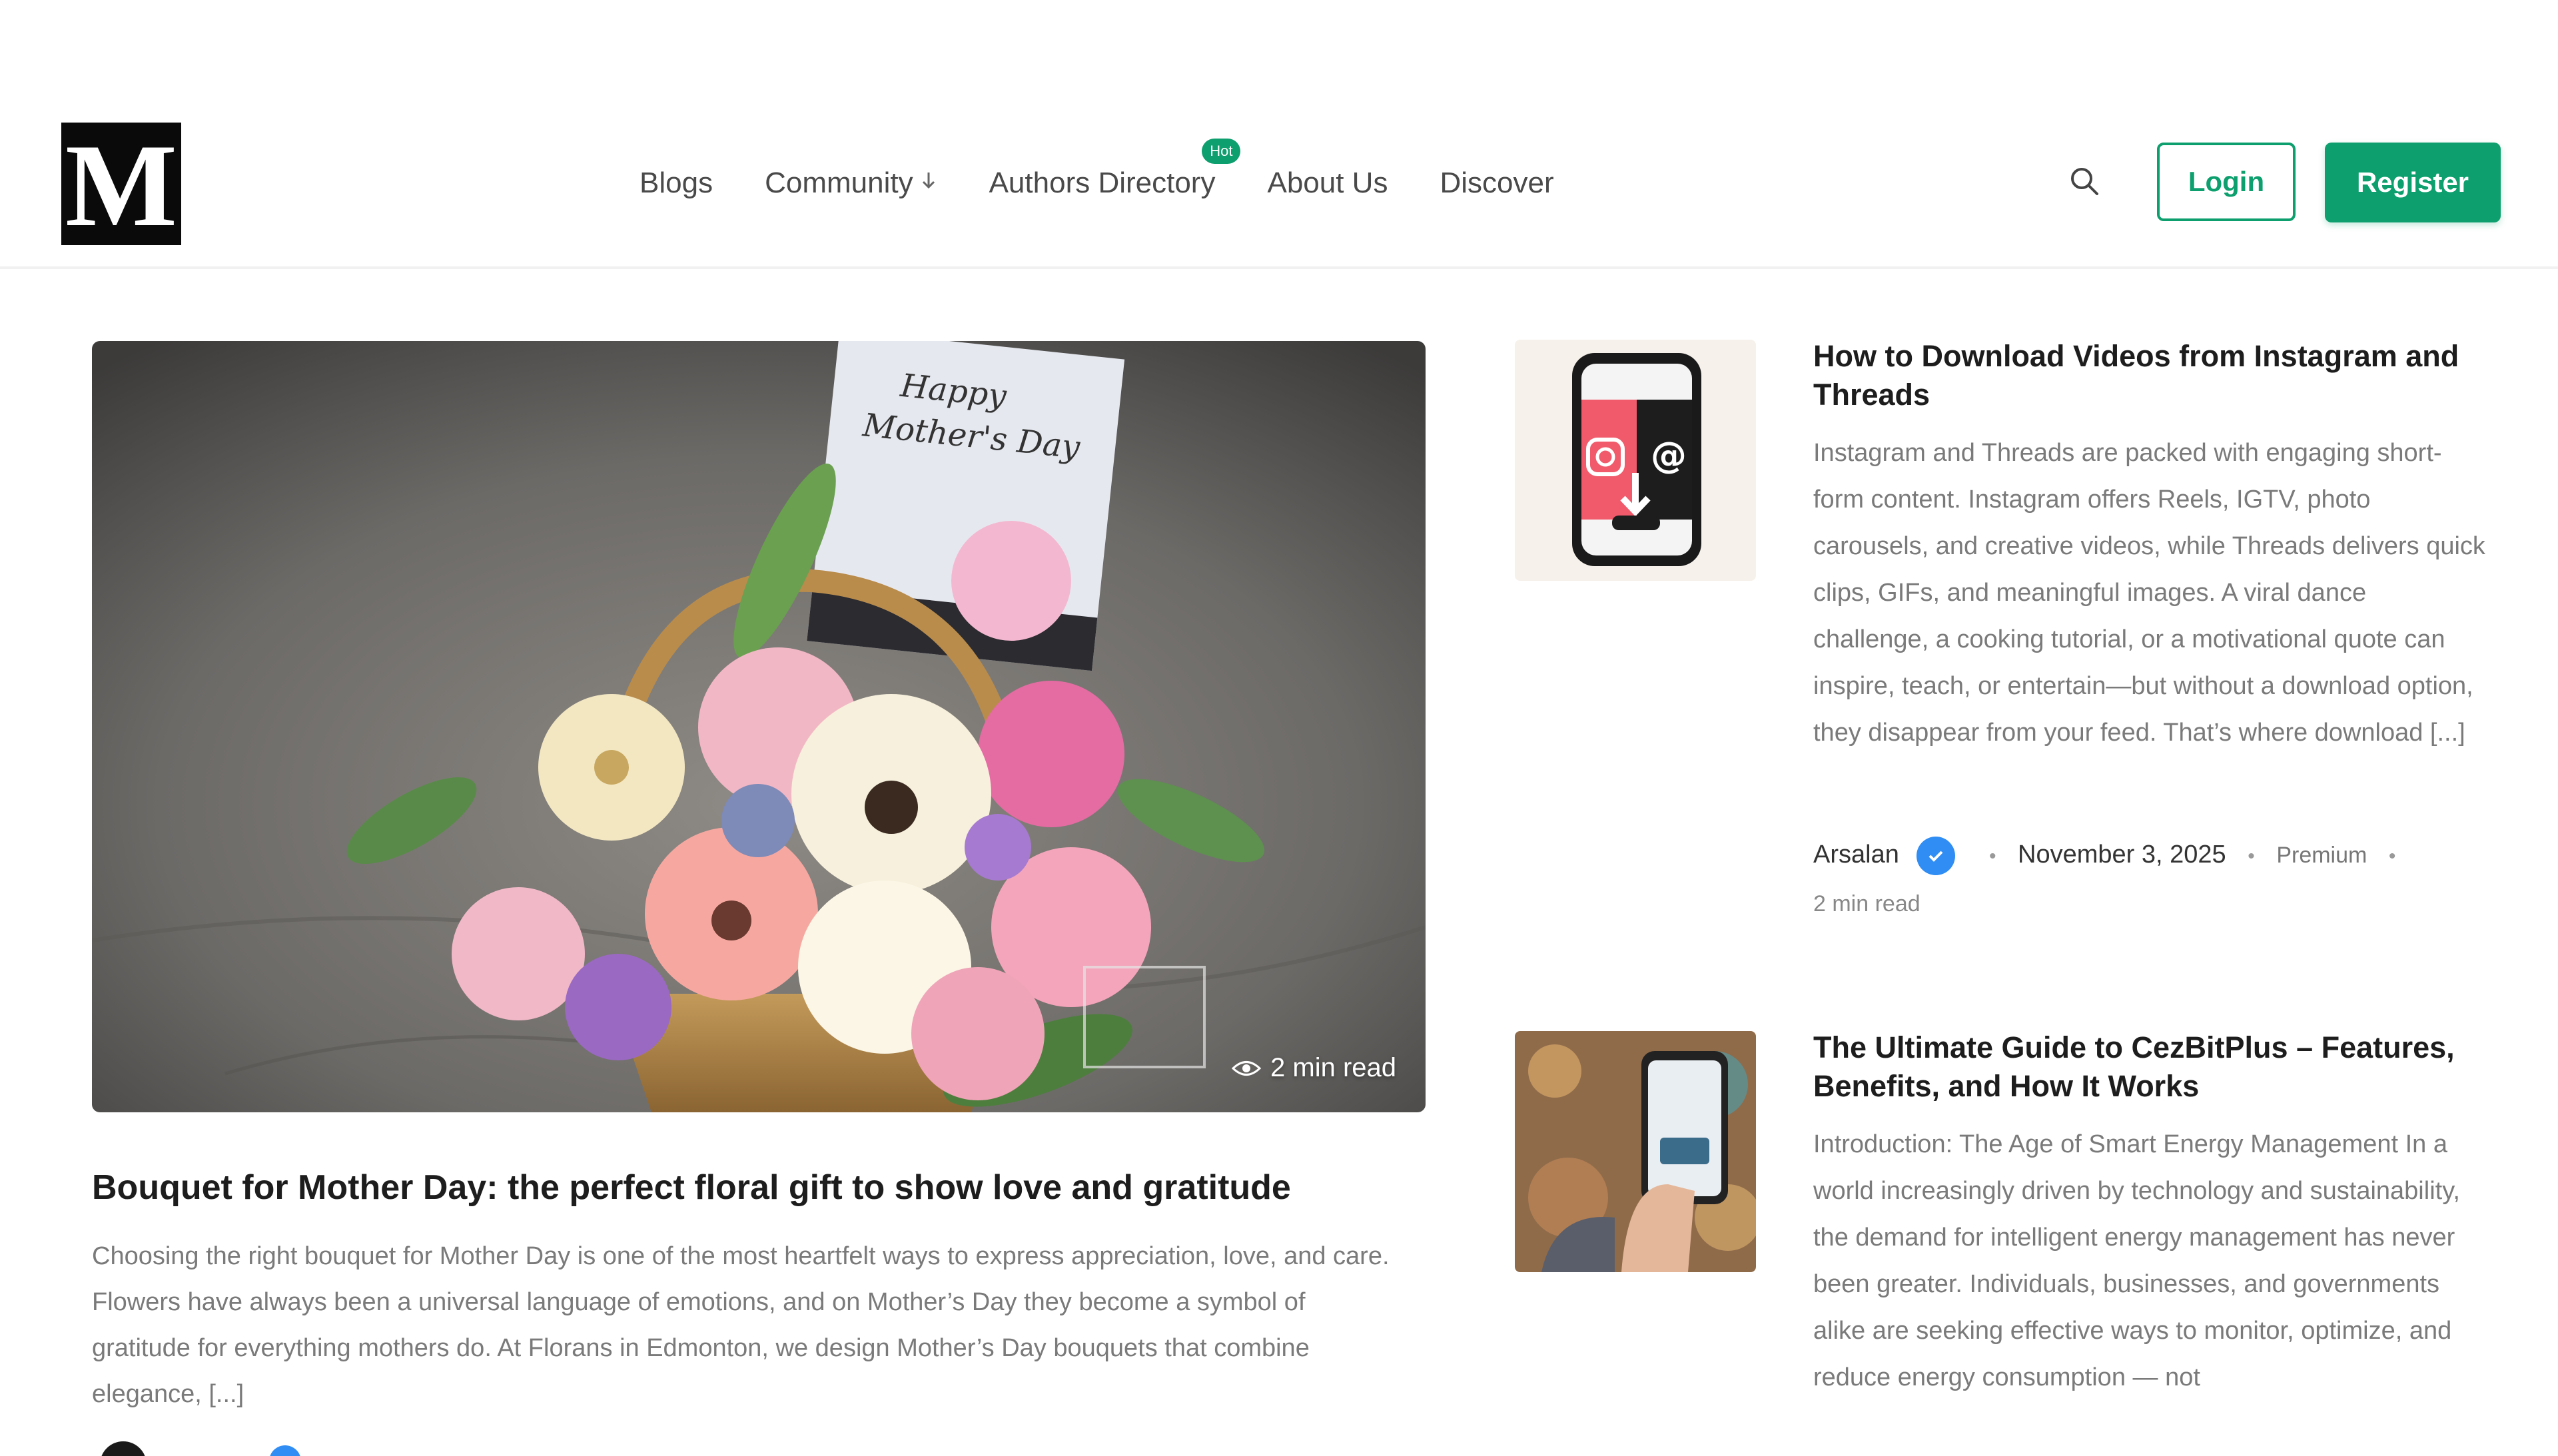  What do you see at coordinates (2413, 182) in the screenshot?
I see `register-button: Register` at bounding box center [2413, 182].